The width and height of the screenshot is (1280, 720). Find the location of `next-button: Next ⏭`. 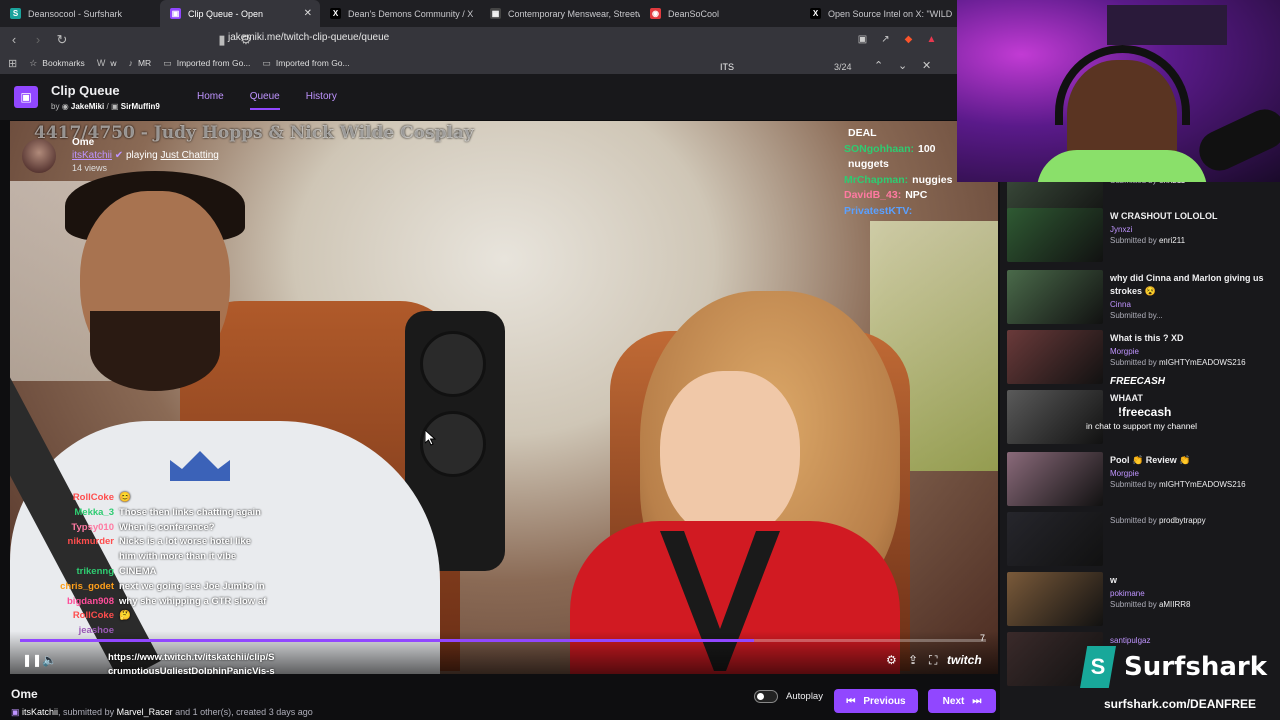

next-button: Next ⏭ is located at coordinates (962, 701).